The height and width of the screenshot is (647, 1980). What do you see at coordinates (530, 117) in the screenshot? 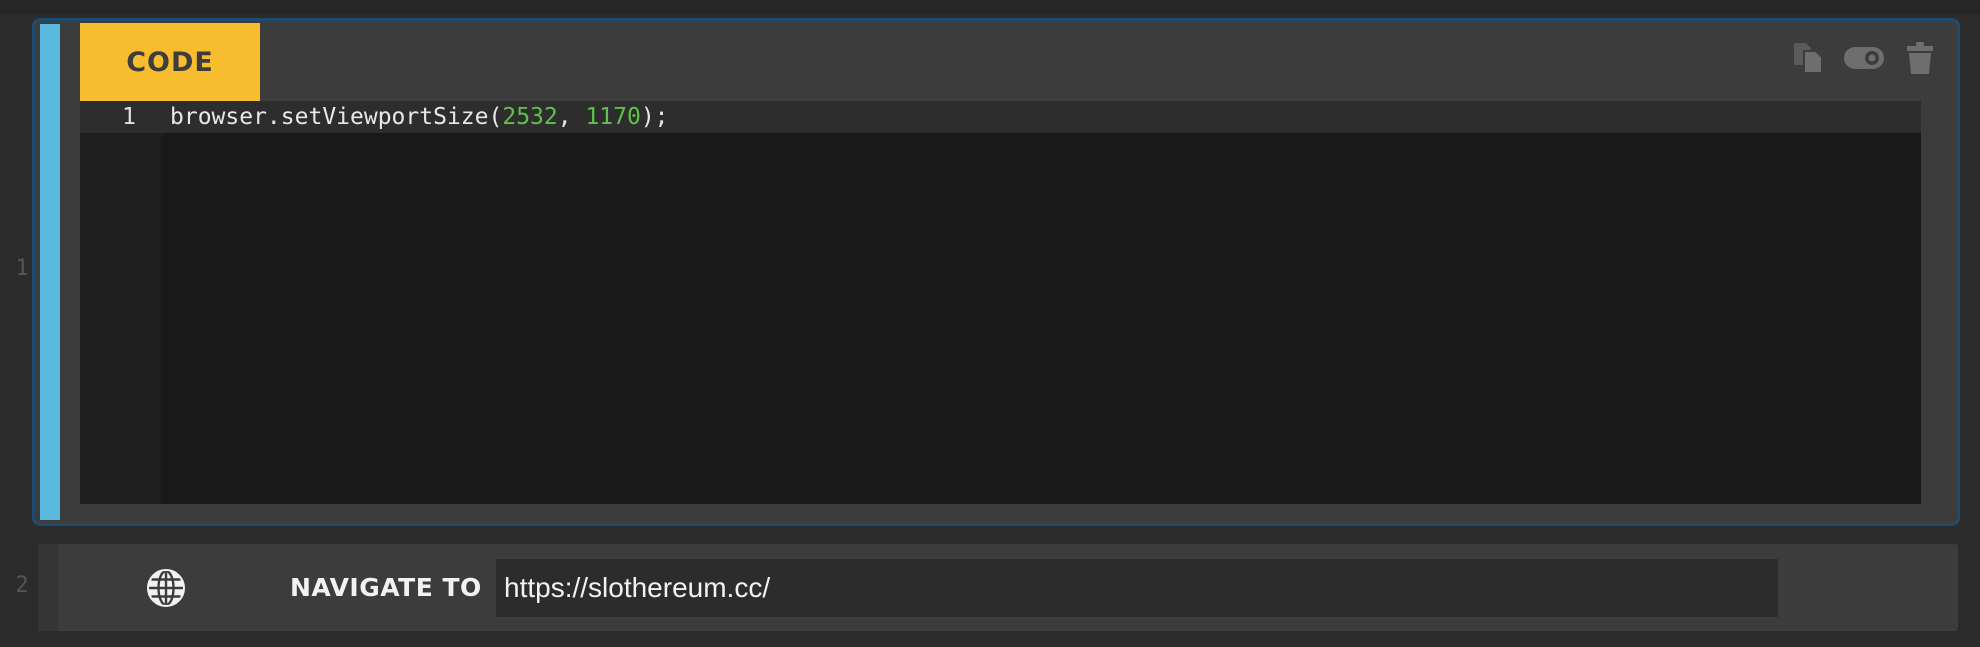
I see `code-number-token: 2532` at bounding box center [530, 117].